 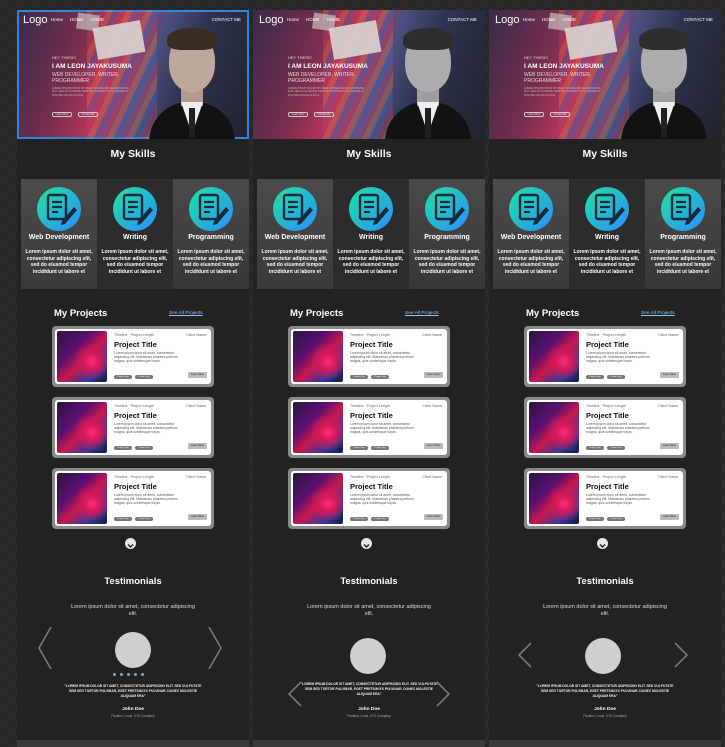 I want to click on hero-subtitle: WEB DEVELOPER, WRITER, PROGRAMMER, so click(x=86, y=78).